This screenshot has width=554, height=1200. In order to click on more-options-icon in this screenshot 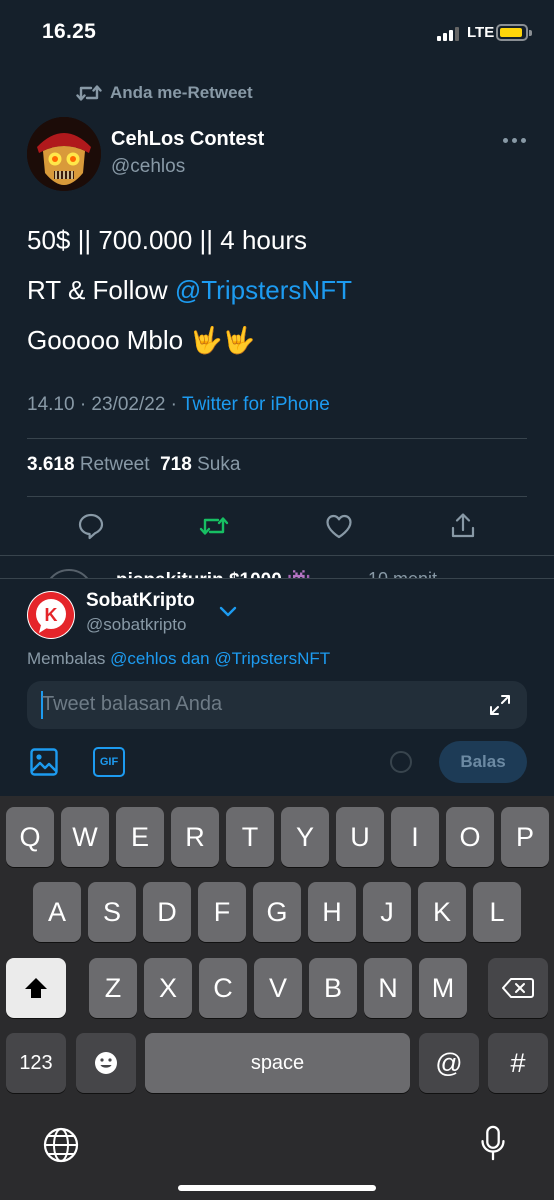, I will do `click(515, 140)`.